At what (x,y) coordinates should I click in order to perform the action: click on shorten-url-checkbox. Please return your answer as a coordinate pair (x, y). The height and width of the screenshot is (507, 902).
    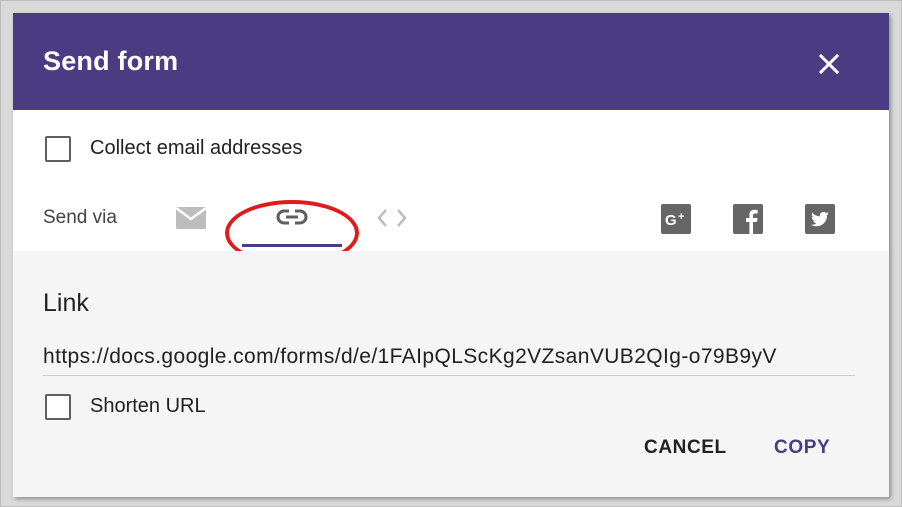
    Looking at the image, I should click on (58, 407).